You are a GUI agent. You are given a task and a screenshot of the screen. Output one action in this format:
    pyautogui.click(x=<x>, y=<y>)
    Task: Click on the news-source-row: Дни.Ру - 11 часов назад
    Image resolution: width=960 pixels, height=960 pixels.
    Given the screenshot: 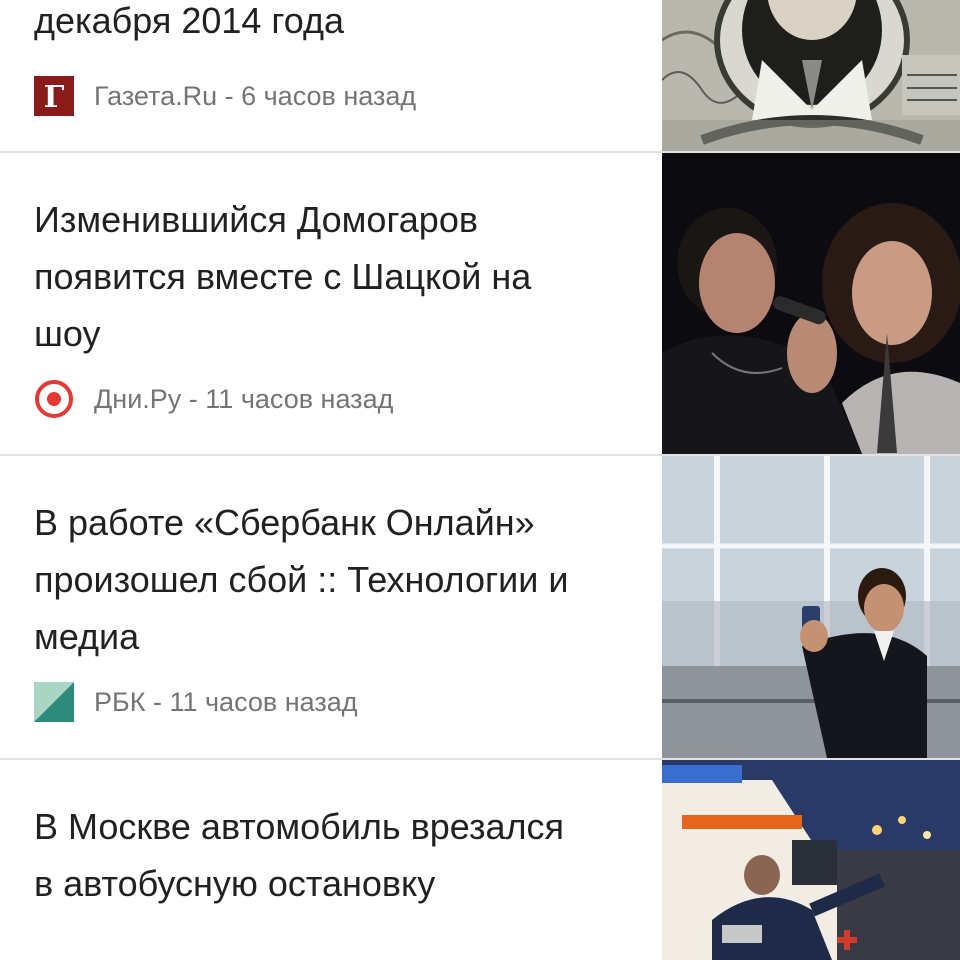 What is the action you would take?
    pyautogui.click(x=213, y=399)
    